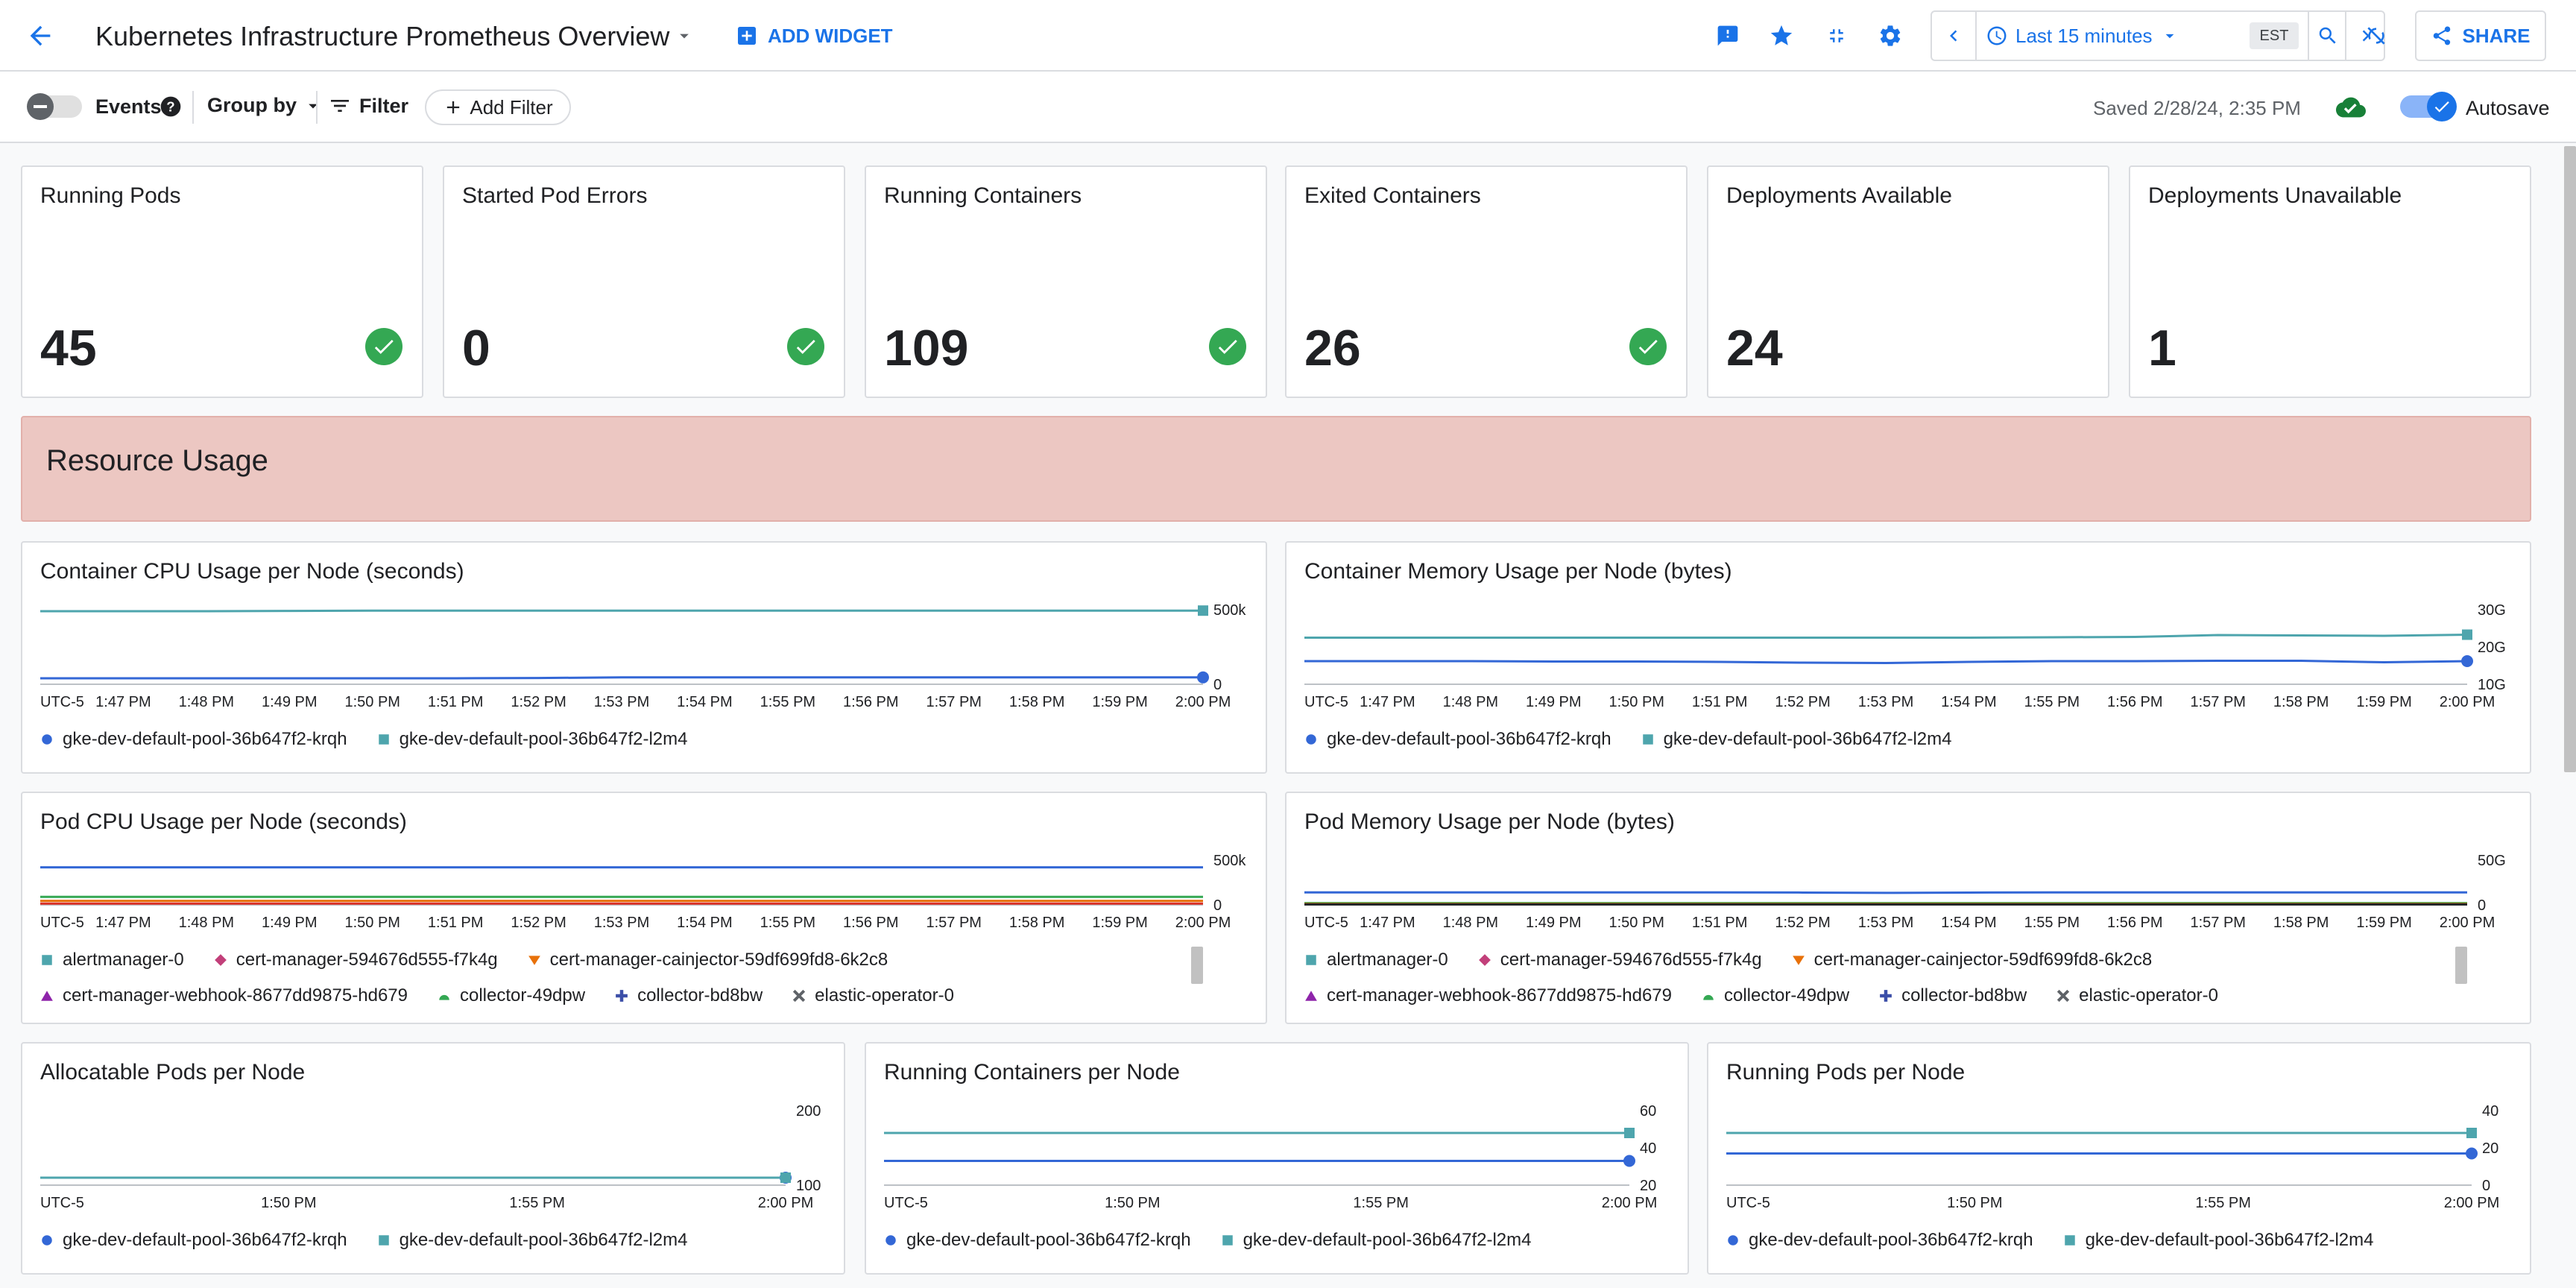  What do you see at coordinates (1066, 282) in the screenshot?
I see `scorecard: Running Containers 109` at bounding box center [1066, 282].